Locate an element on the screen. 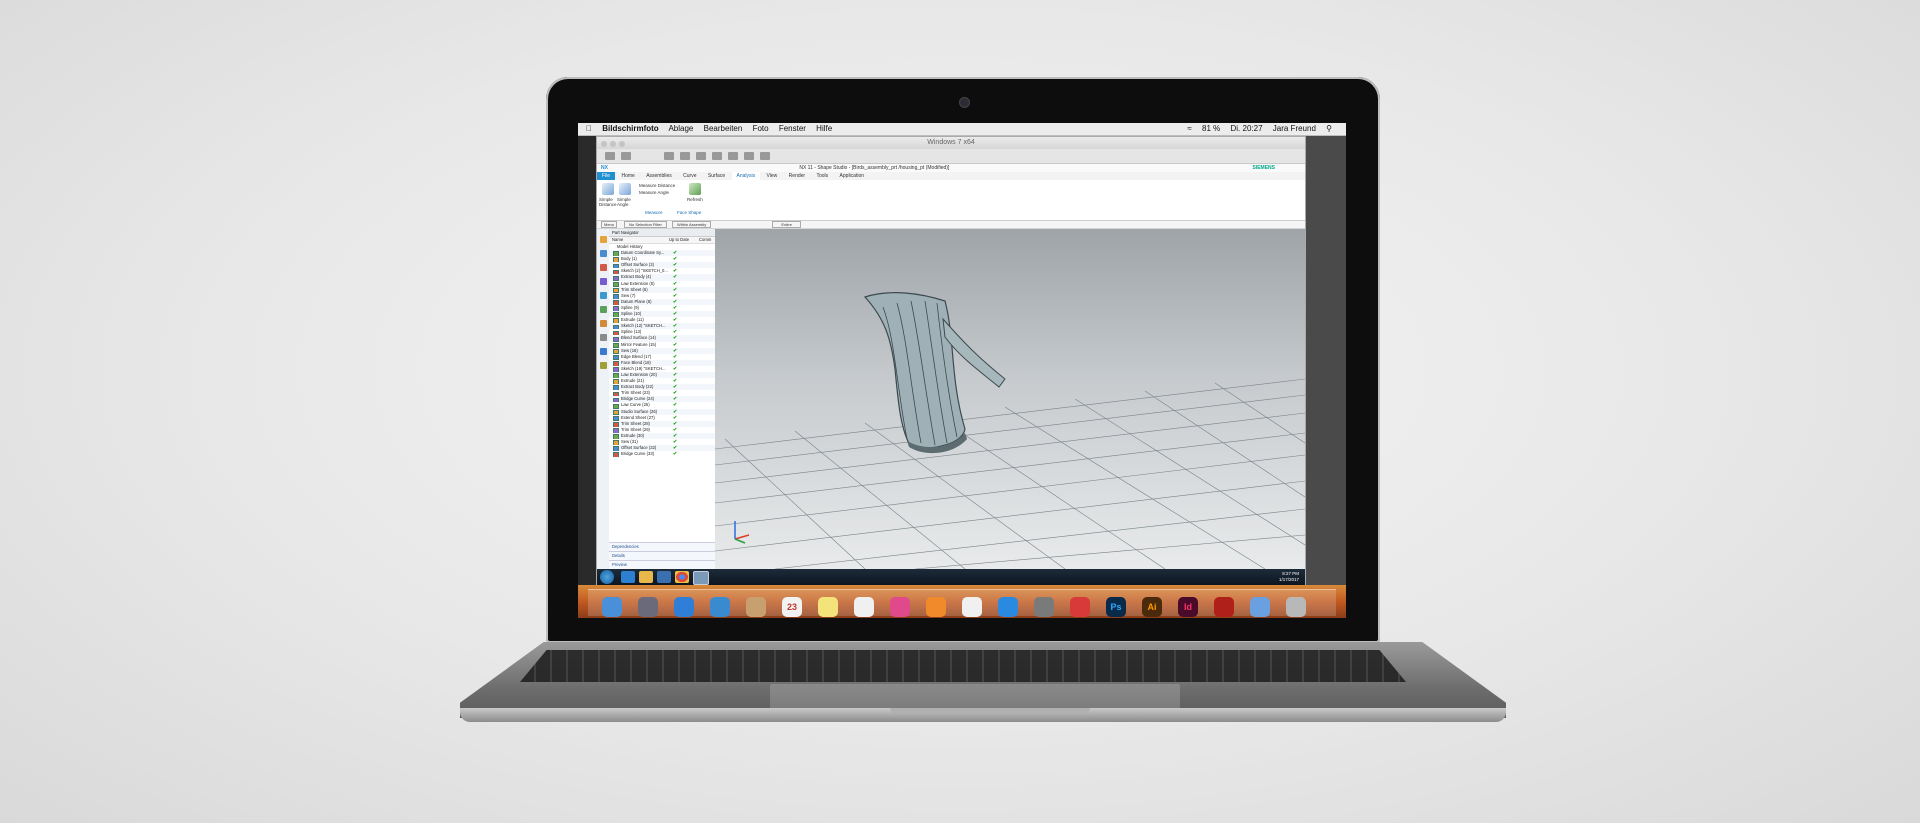 The height and width of the screenshot is (823, 1920). tab-surface: Surface is located at coordinates (716, 176).